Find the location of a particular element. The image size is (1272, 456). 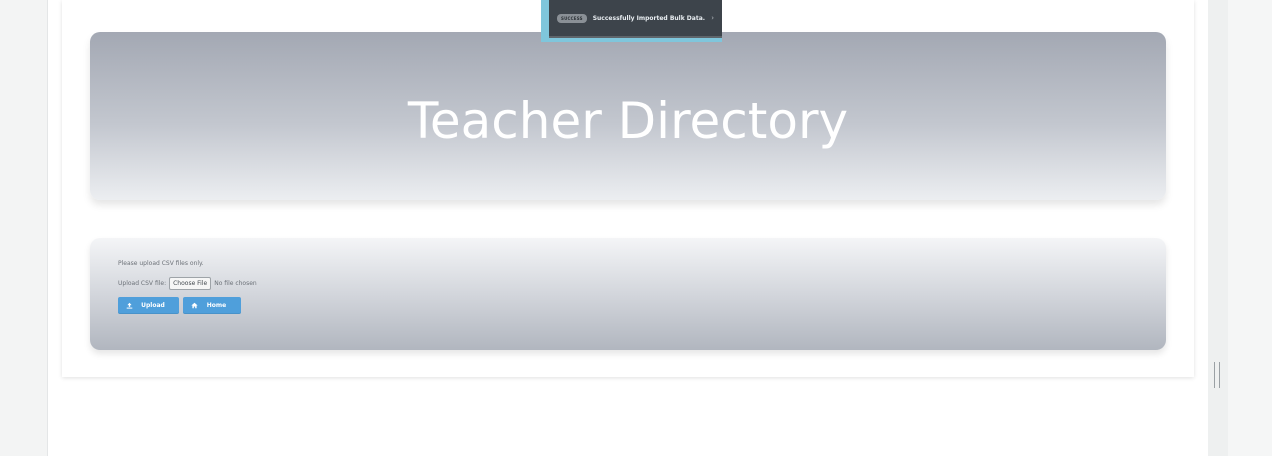

file-label: Upload CSV file: is located at coordinates (142, 283).